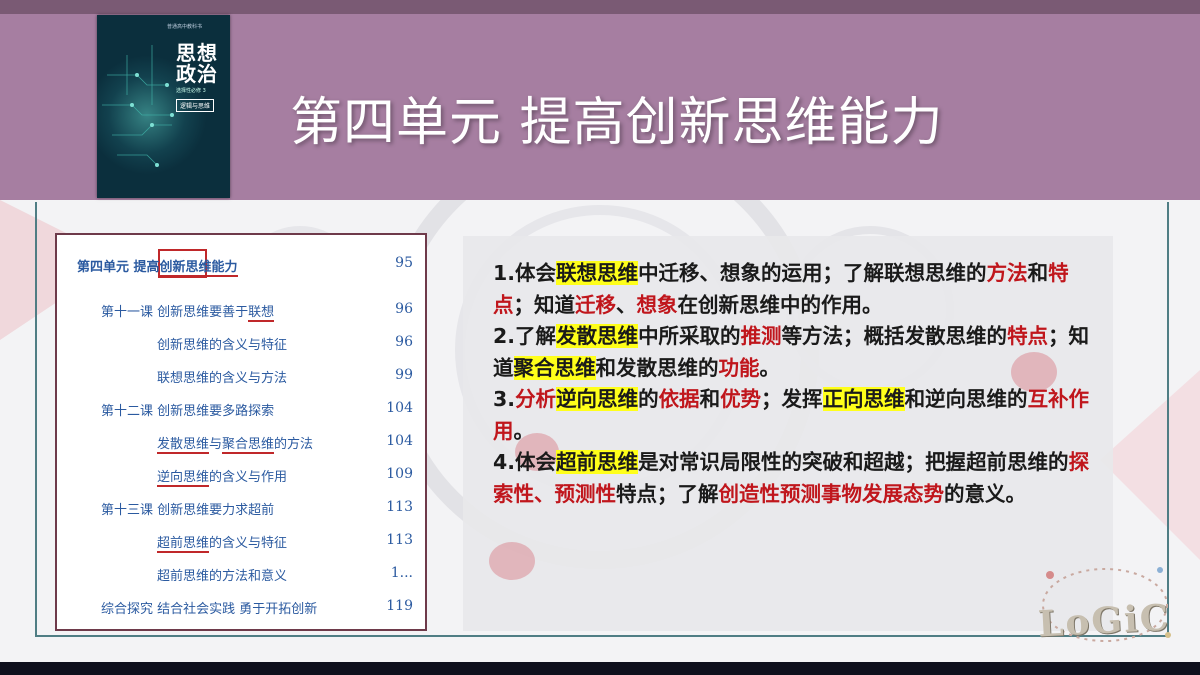 The width and height of the screenshot is (1200, 675). What do you see at coordinates (536, 399) in the screenshot?
I see `obj-emphasis: 分析` at bounding box center [536, 399].